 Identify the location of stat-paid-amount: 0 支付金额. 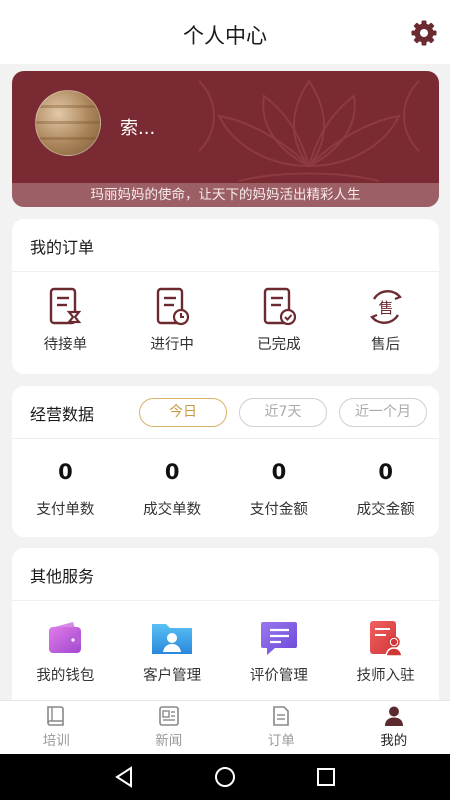
(279, 489).